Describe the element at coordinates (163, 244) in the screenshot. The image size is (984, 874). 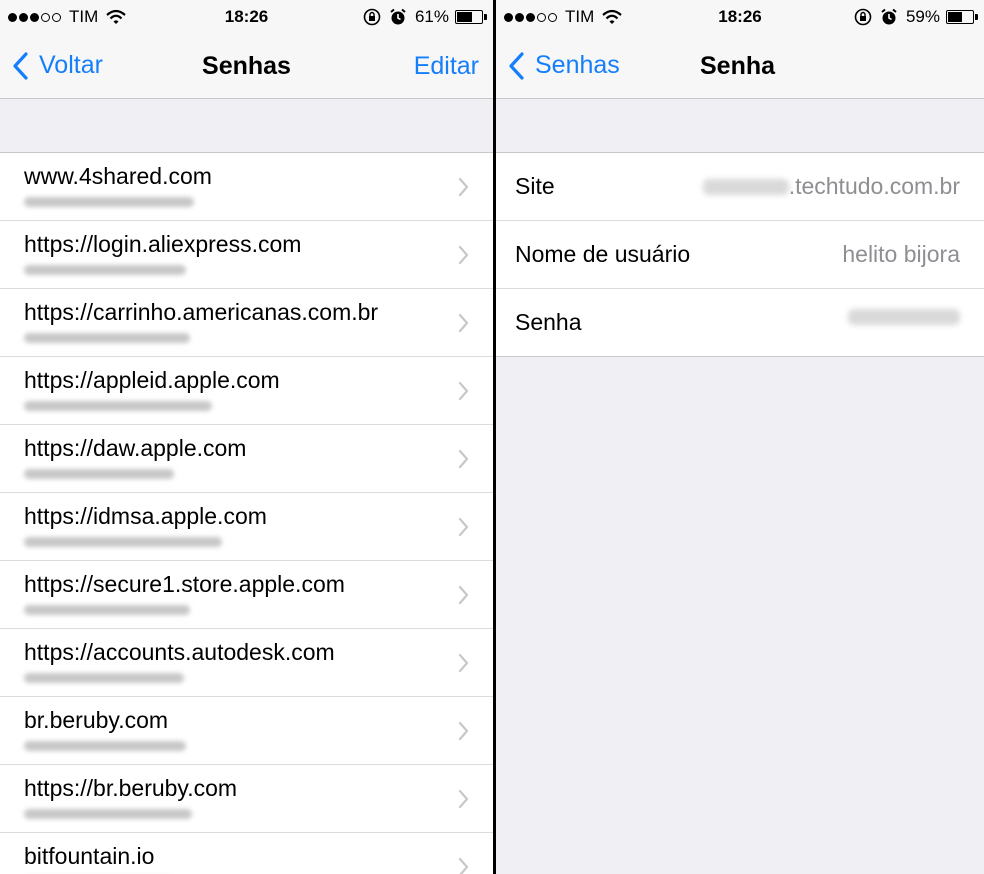
I see `site-url: https://login.aliexpress.com` at that location.